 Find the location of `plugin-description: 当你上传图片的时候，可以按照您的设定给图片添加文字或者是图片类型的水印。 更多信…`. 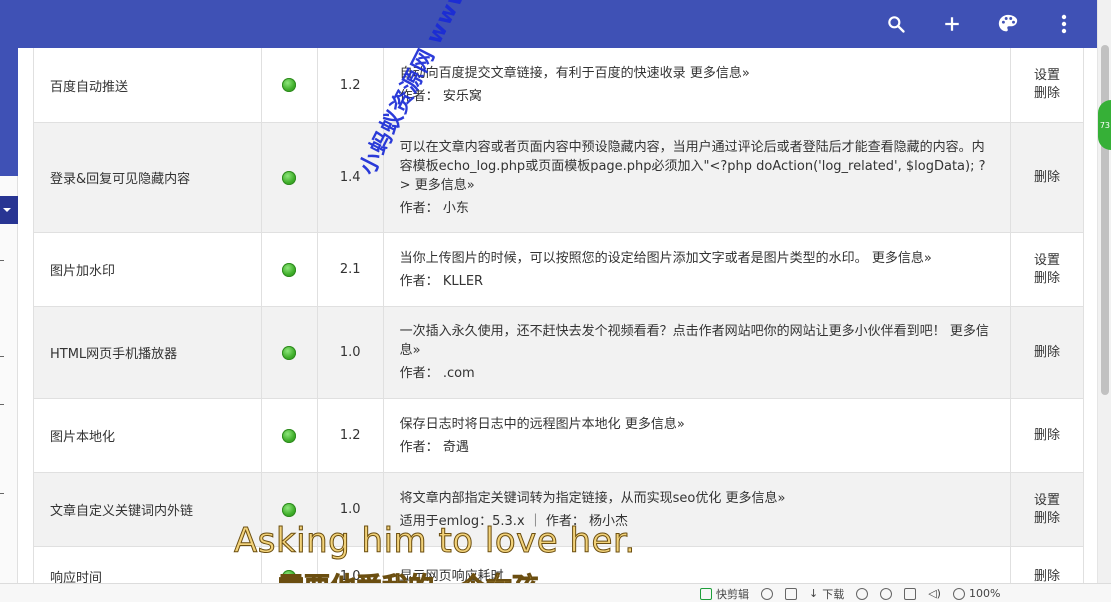

plugin-description: 当你上传图片的时候，可以按照您的设定给图片添加文字或者是图片类型的水印。 更多信… is located at coordinates (698, 269).